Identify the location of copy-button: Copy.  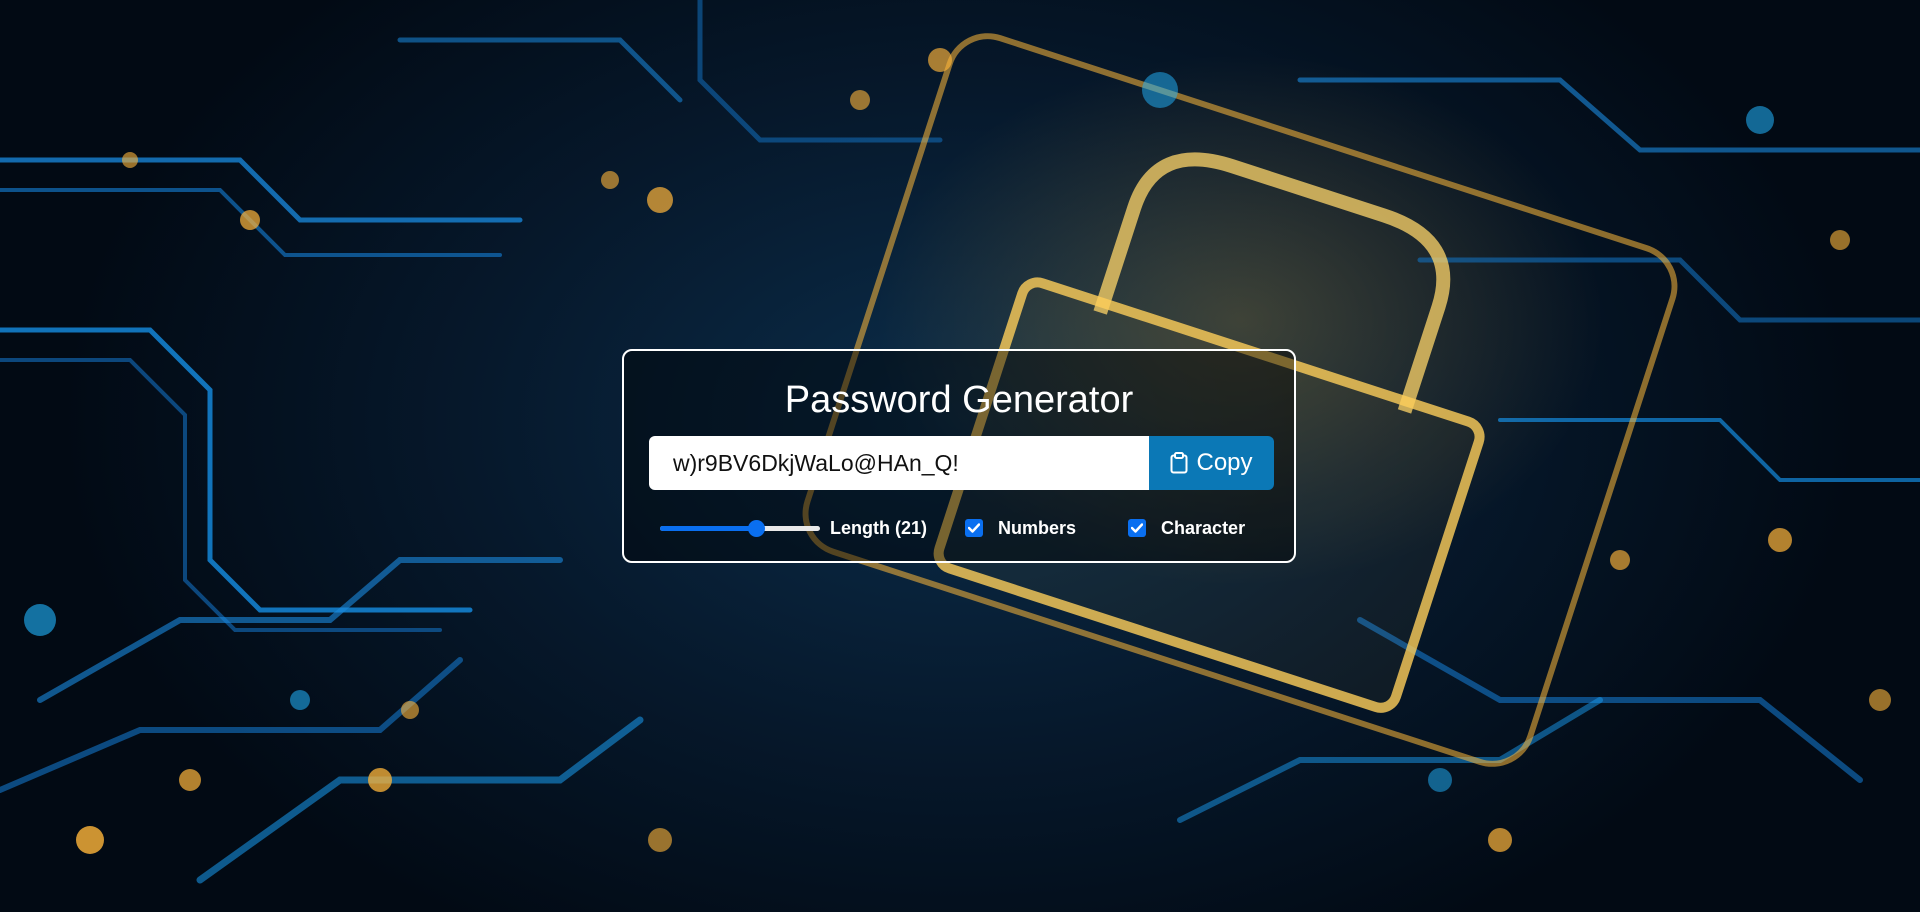
(1211, 463).